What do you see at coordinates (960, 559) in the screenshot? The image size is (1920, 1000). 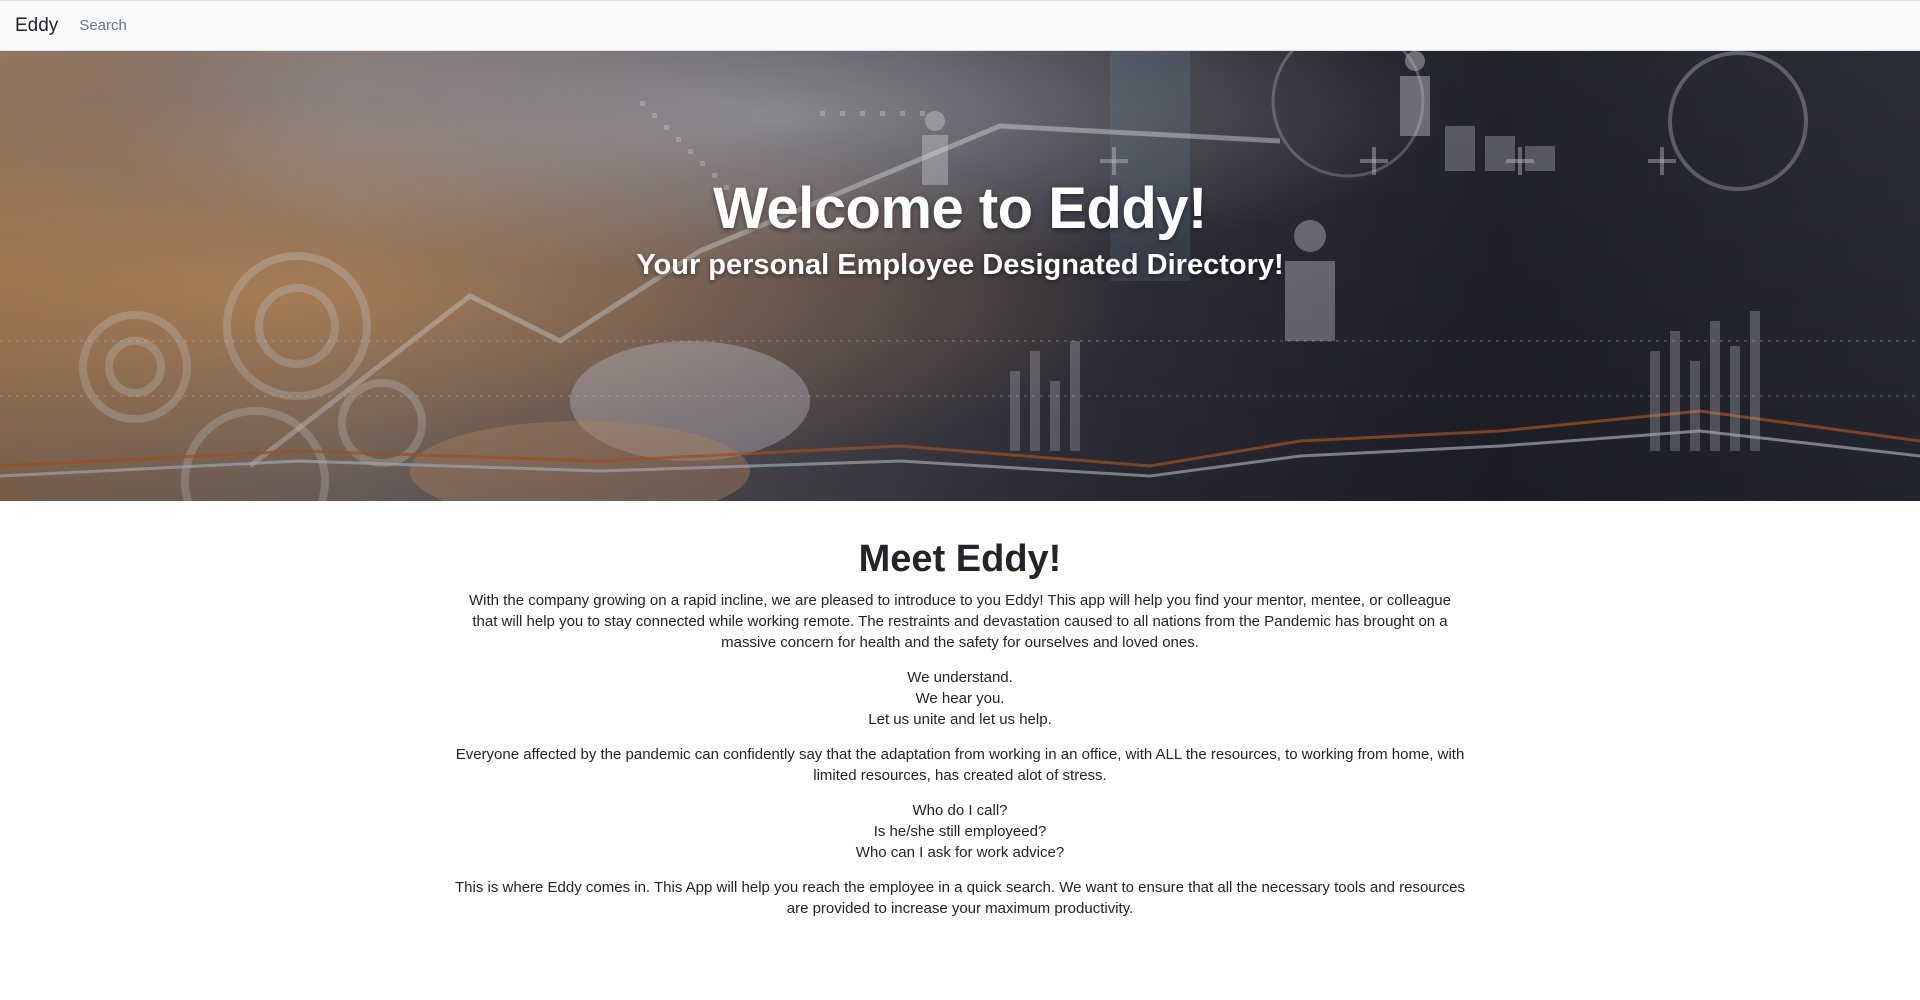 I see `section-heading: Meet Eddy!` at bounding box center [960, 559].